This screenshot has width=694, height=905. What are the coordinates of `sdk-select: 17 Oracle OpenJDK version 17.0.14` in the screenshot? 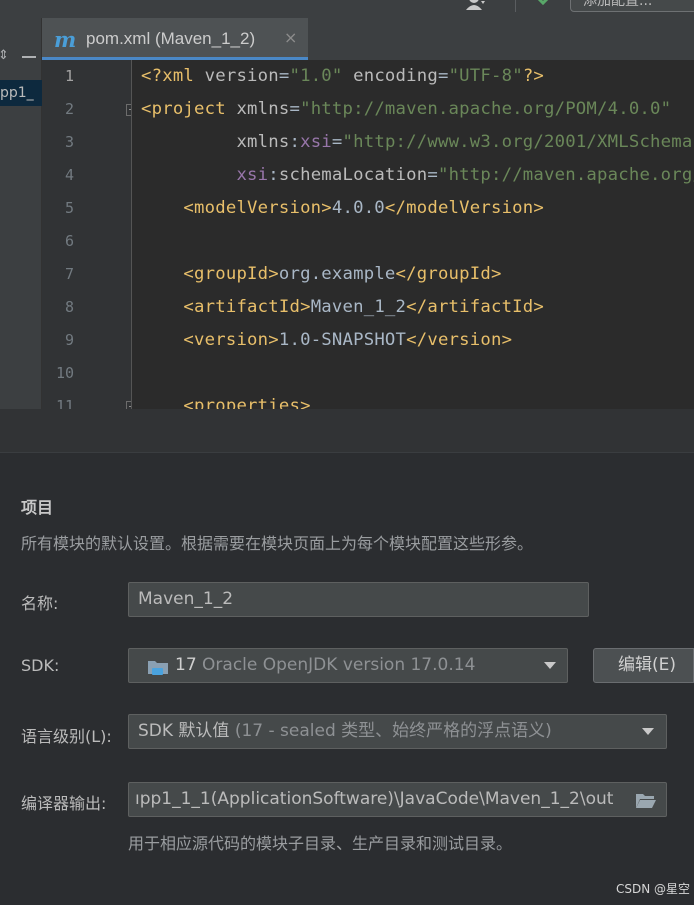 It's located at (348, 665).